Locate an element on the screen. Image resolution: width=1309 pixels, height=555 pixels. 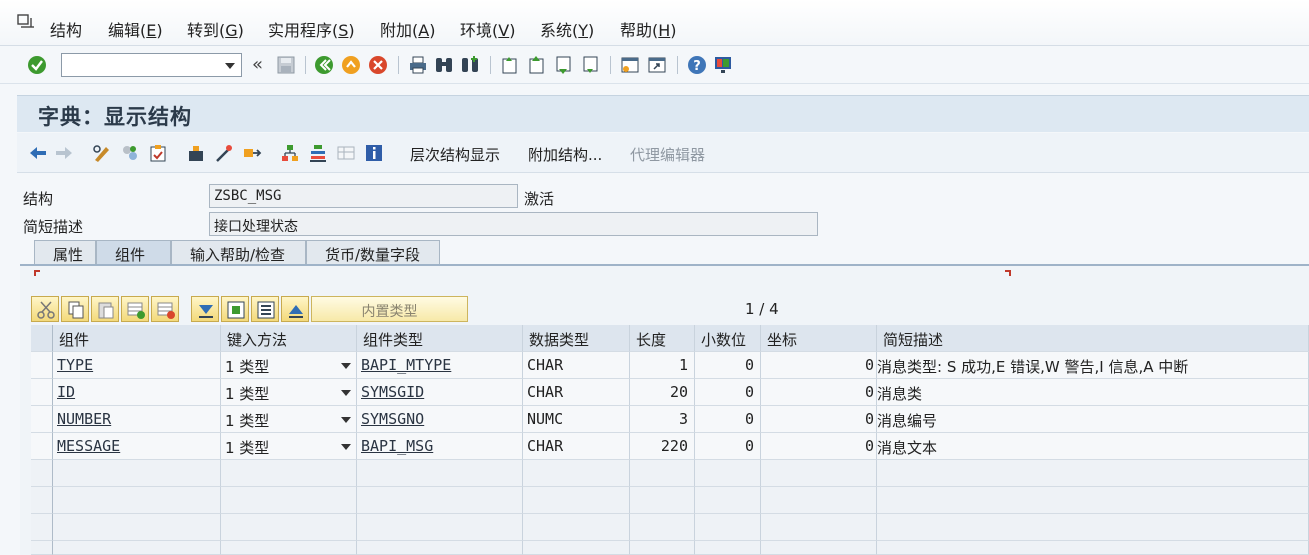
short-description-field: 接口处理状态 is located at coordinates (513, 224).